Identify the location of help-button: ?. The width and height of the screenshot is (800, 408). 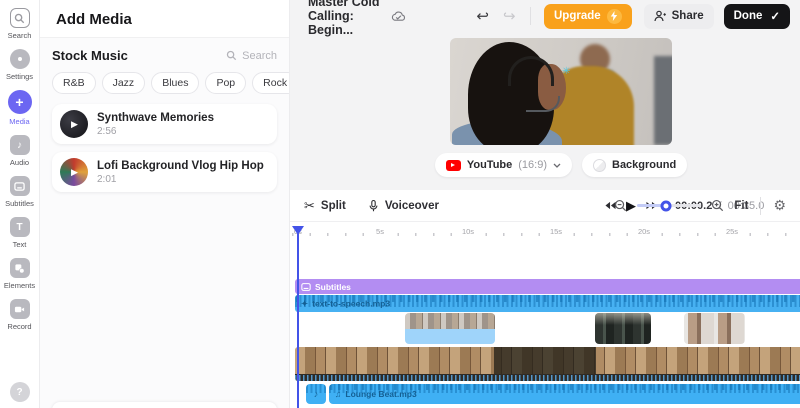
(20, 392).